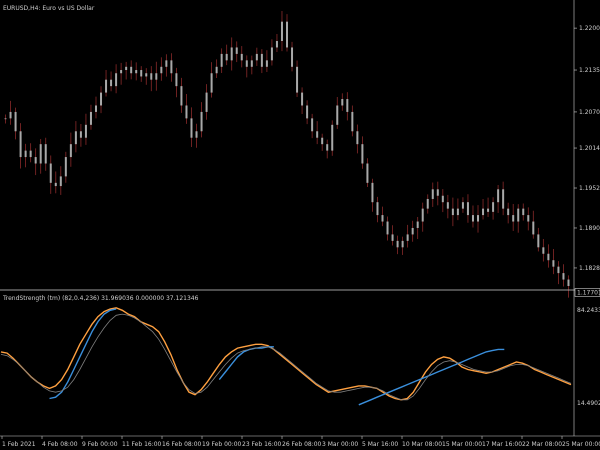  Describe the element at coordinates (142, 444) in the screenshot. I see `x-tick-label: 11 Feb 16:00` at that location.